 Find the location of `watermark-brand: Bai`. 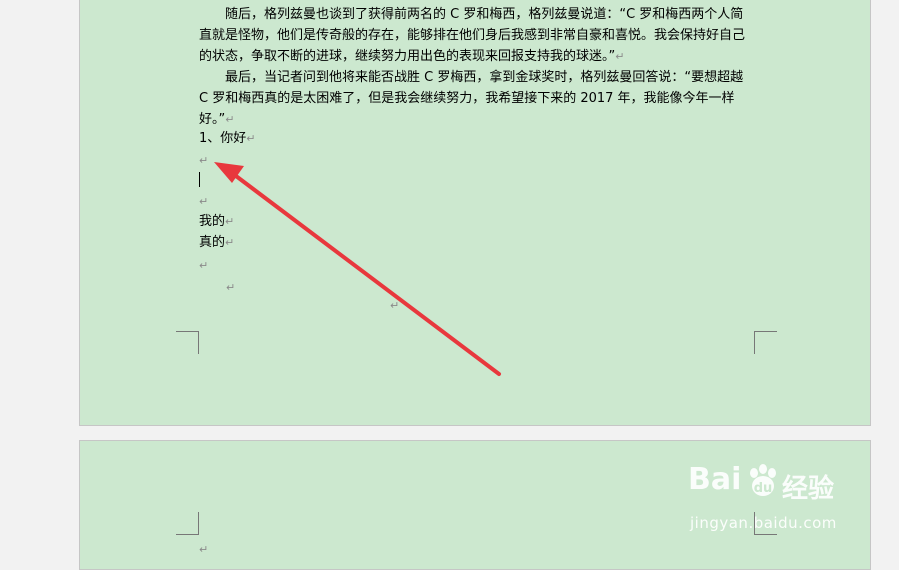

watermark-brand: Bai is located at coordinates (715, 479).